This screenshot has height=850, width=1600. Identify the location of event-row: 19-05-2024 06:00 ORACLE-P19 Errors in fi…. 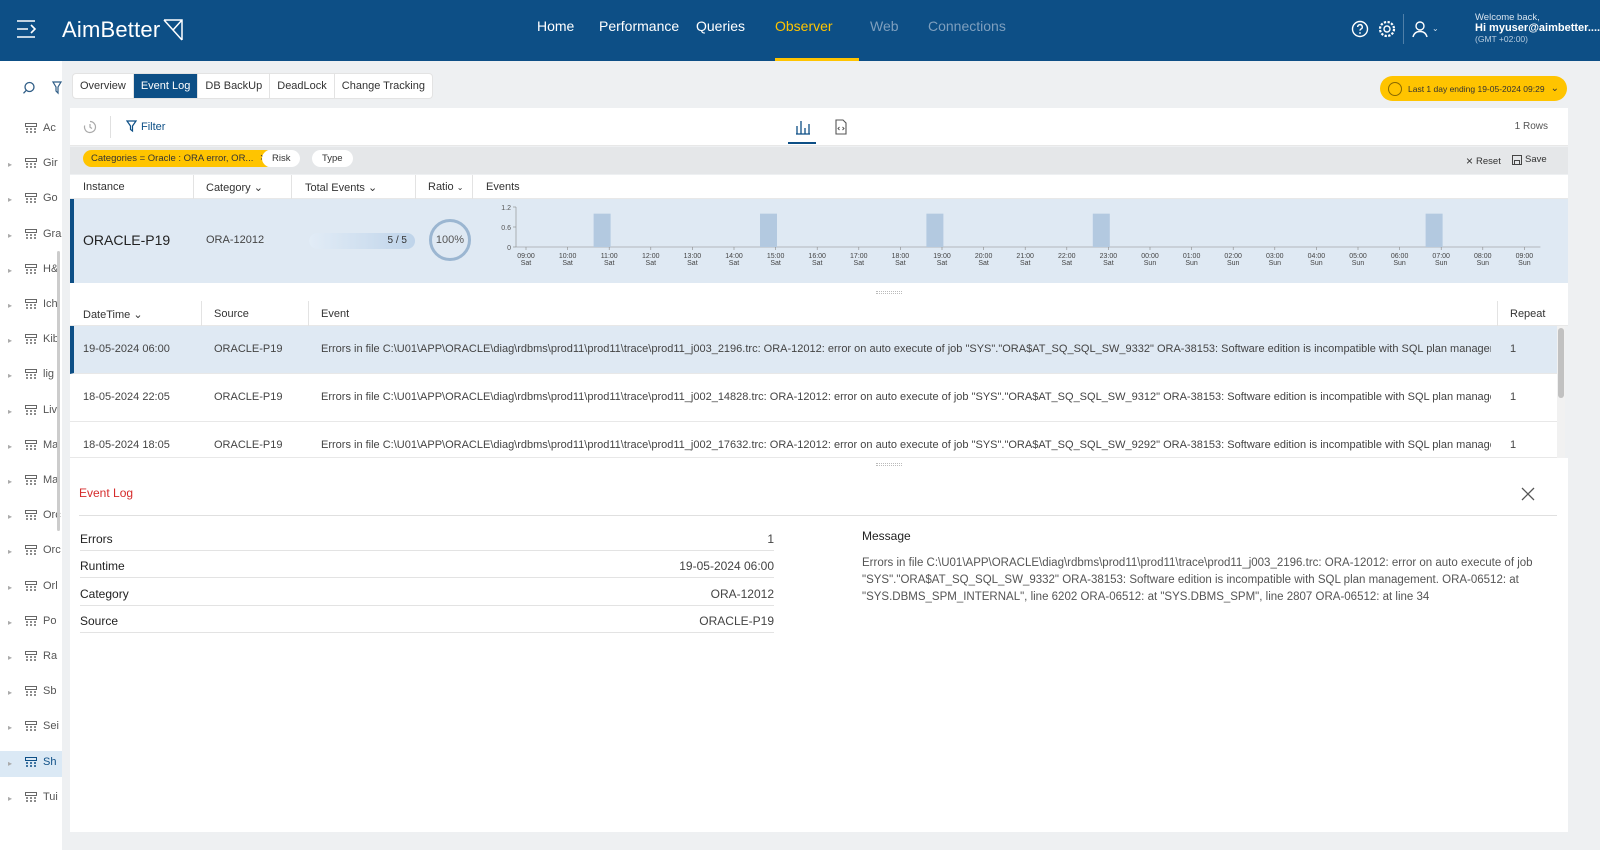
(813, 350).